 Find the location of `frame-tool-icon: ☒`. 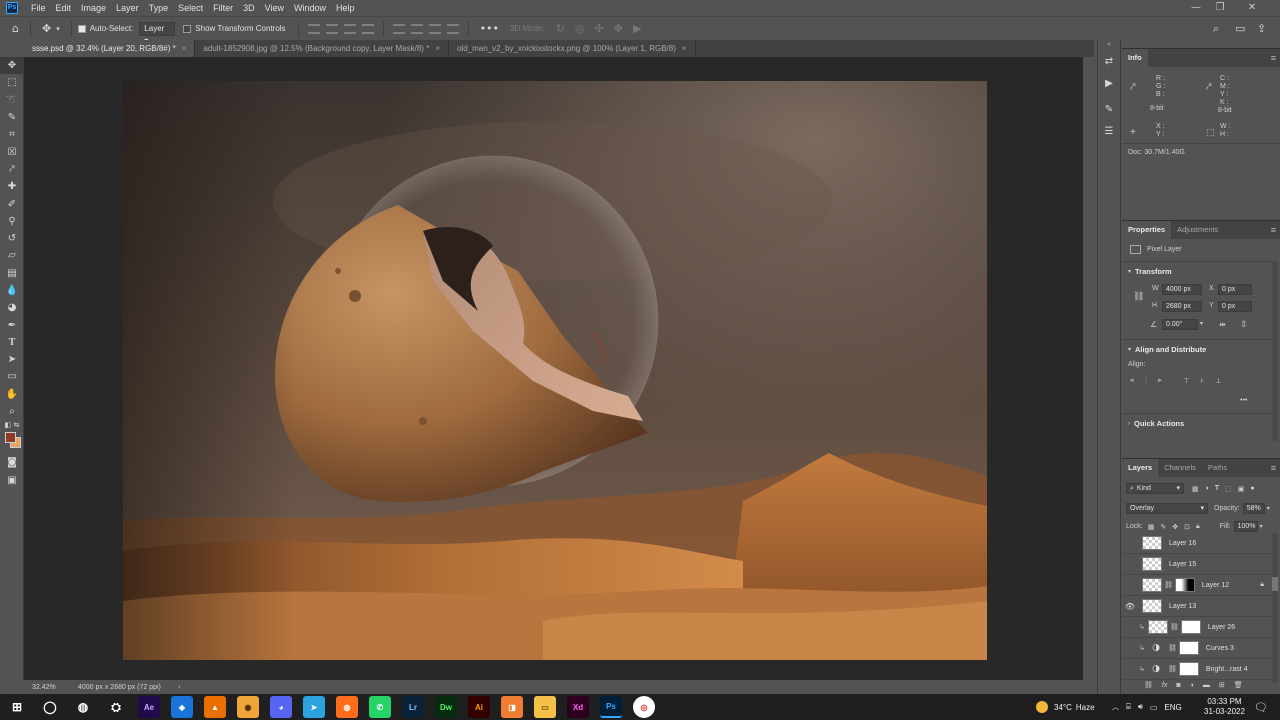

frame-tool-icon: ☒ is located at coordinates (12, 151).